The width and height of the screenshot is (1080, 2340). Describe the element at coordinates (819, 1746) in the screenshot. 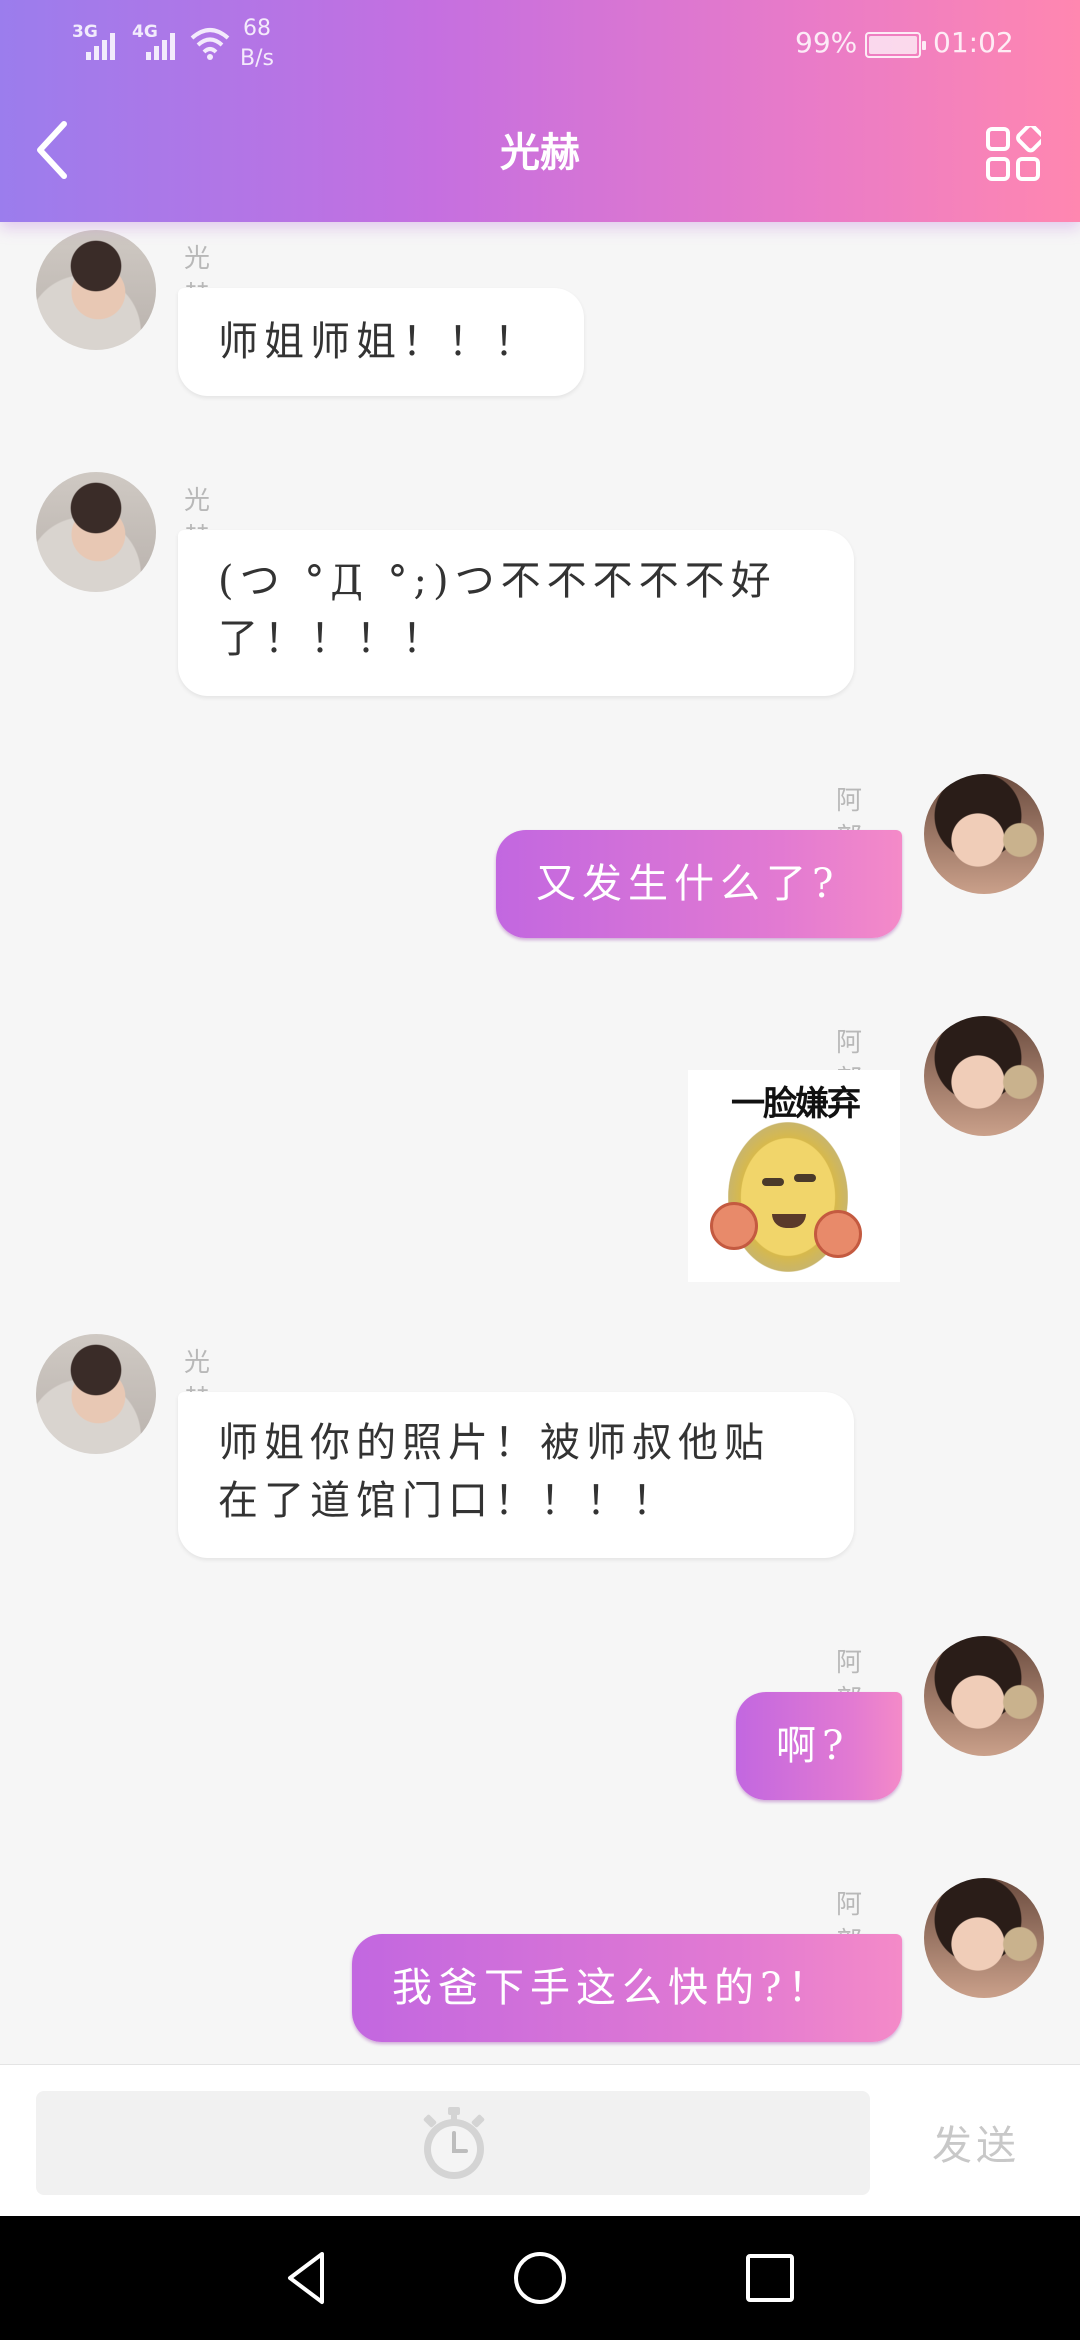

I see `message-bubble: 啊?` at that location.